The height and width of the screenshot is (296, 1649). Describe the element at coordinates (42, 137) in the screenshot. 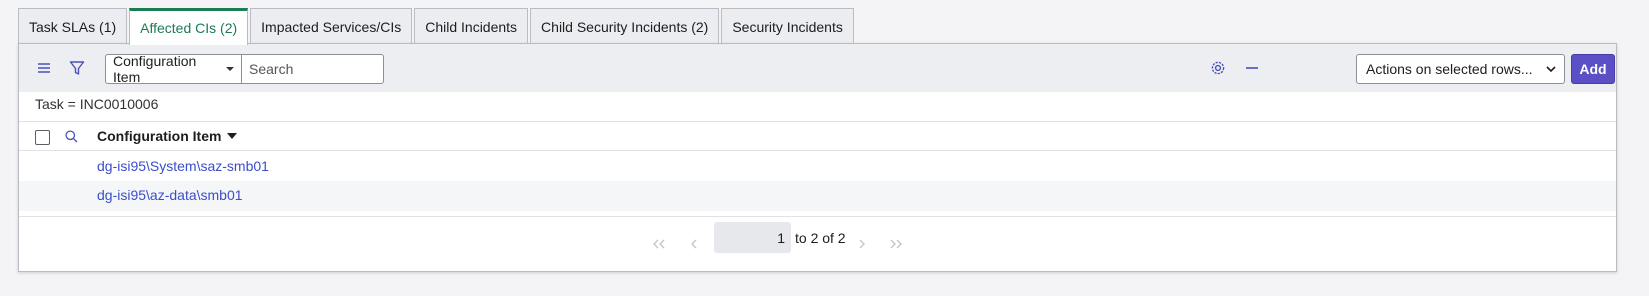

I see `select-all-checkbox` at that location.